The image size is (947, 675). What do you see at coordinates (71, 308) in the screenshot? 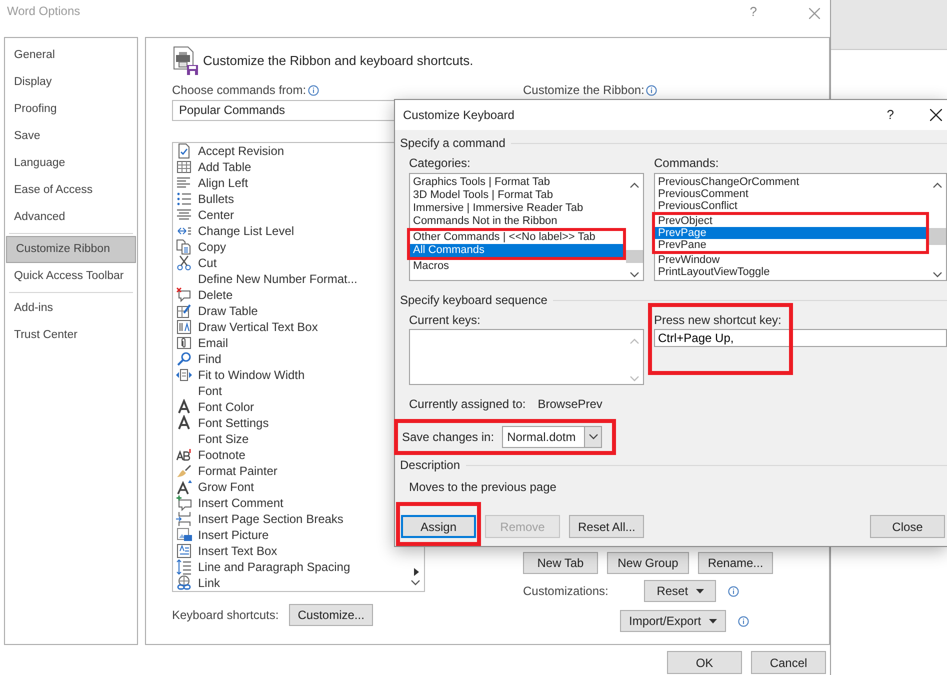
I see `sidebar-item: Add-ins` at bounding box center [71, 308].